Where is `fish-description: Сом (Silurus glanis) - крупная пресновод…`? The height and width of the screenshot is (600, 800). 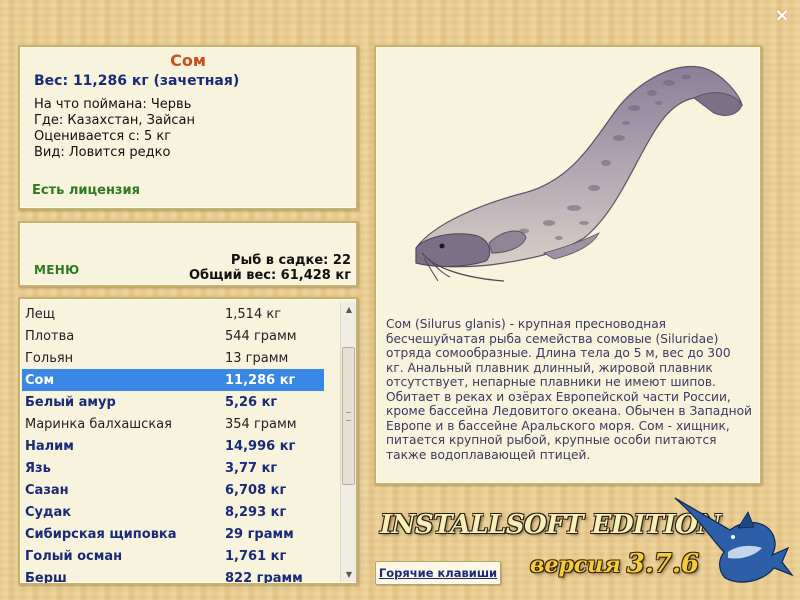
fish-description: Сом (Silurus glanis) - крупная пресновод… is located at coordinates (569, 389).